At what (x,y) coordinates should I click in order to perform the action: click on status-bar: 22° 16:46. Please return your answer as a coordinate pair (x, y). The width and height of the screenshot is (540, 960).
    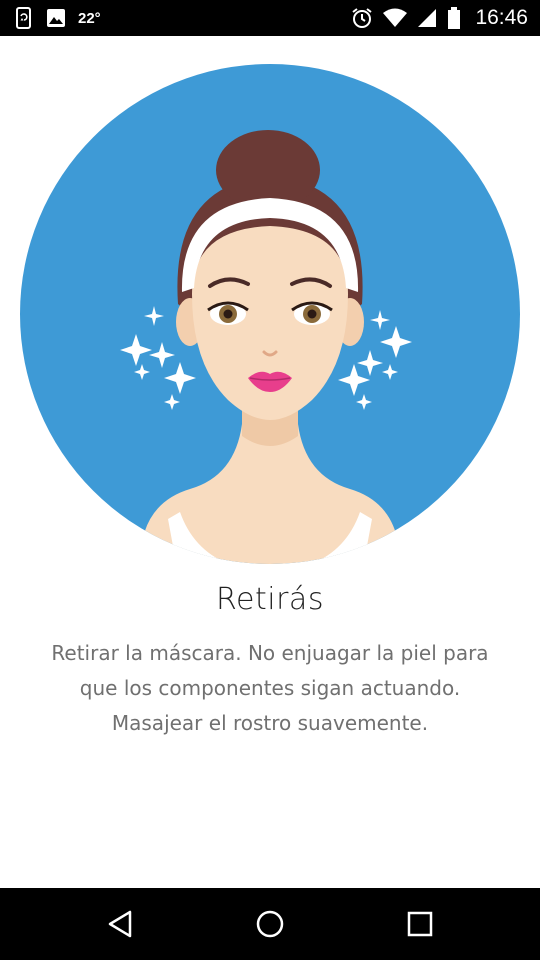
    Looking at the image, I should click on (270, 18).